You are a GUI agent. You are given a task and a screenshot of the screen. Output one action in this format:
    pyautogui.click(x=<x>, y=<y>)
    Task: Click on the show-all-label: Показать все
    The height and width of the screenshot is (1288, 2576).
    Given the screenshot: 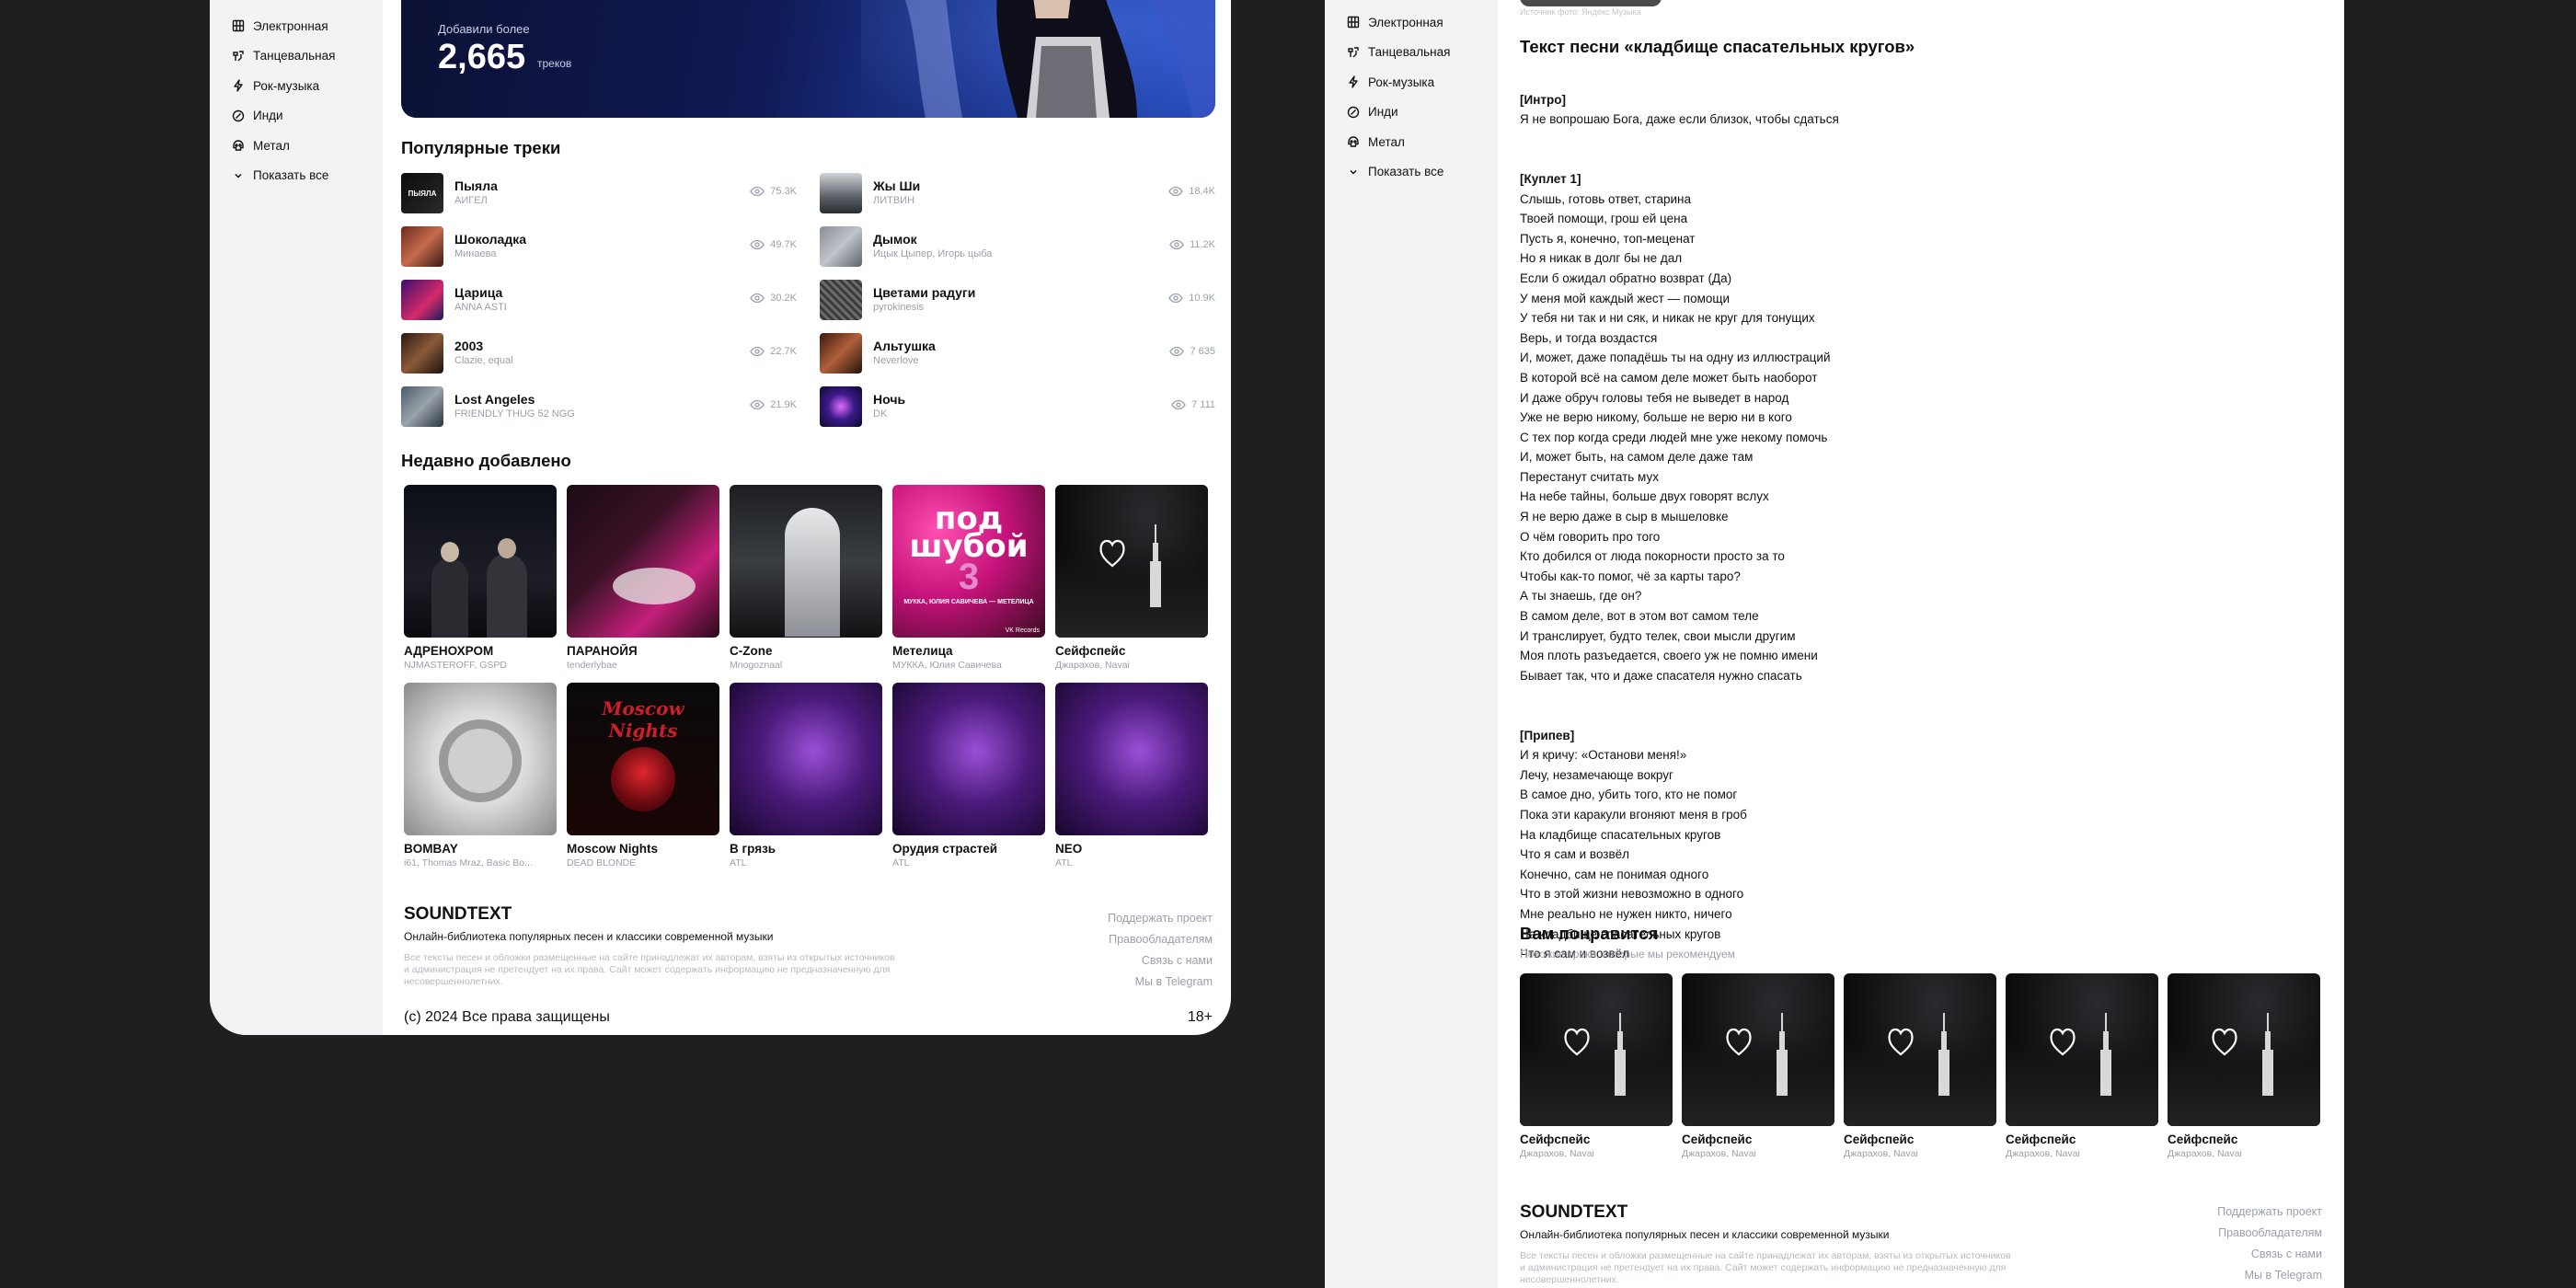 What is the action you would take?
    pyautogui.click(x=1406, y=172)
    